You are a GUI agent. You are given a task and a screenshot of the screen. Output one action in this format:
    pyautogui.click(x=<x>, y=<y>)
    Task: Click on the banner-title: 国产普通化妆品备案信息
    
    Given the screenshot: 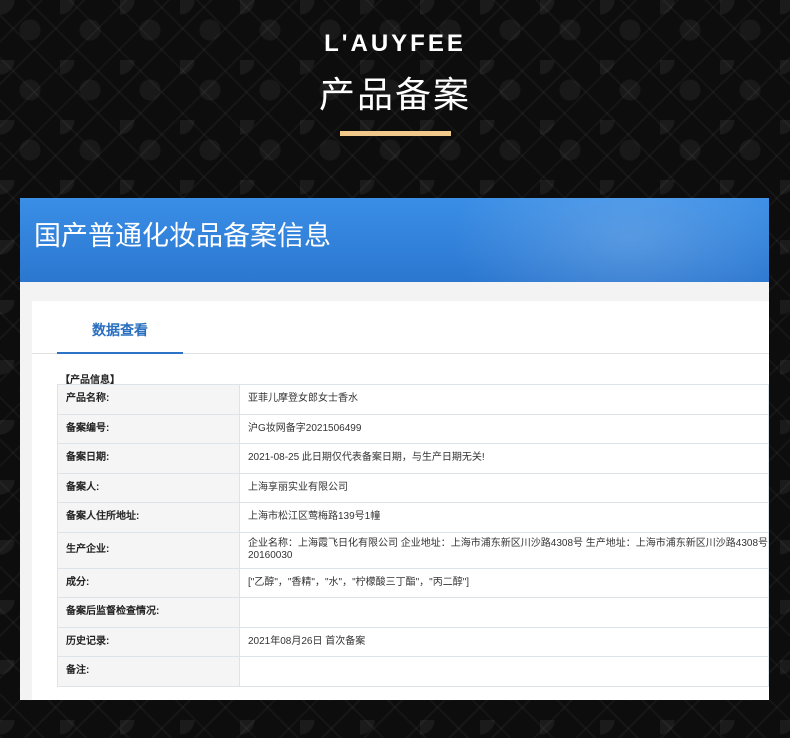 What is the action you would take?
    pyautogui.click(x=182, y=236)
    